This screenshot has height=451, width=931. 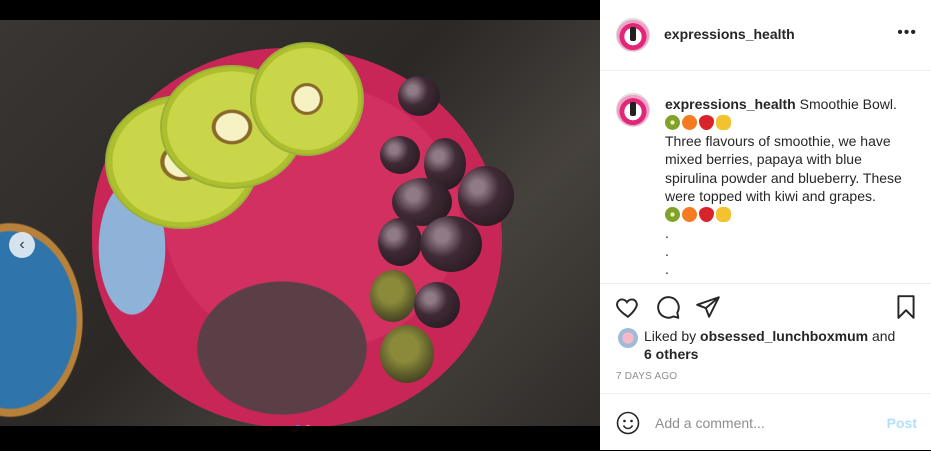 I want to click on comment-icon, so click(x=668, y=307).